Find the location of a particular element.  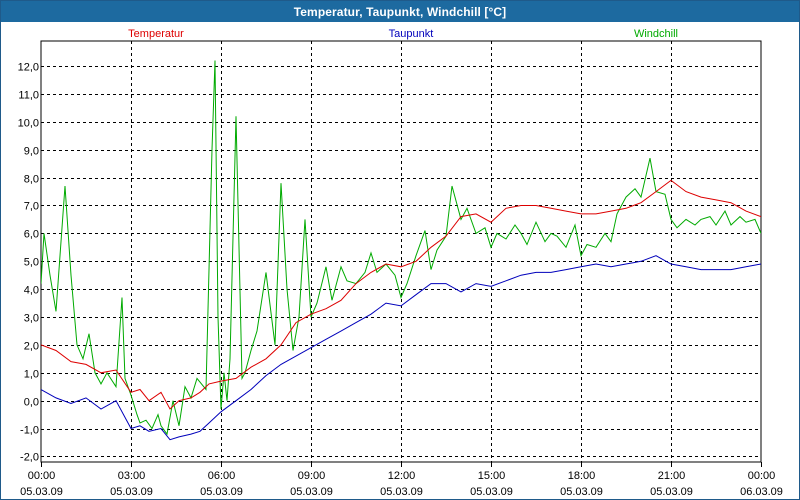

legend-taupunkt: Taupunkt is located at coordinates (411, 34).